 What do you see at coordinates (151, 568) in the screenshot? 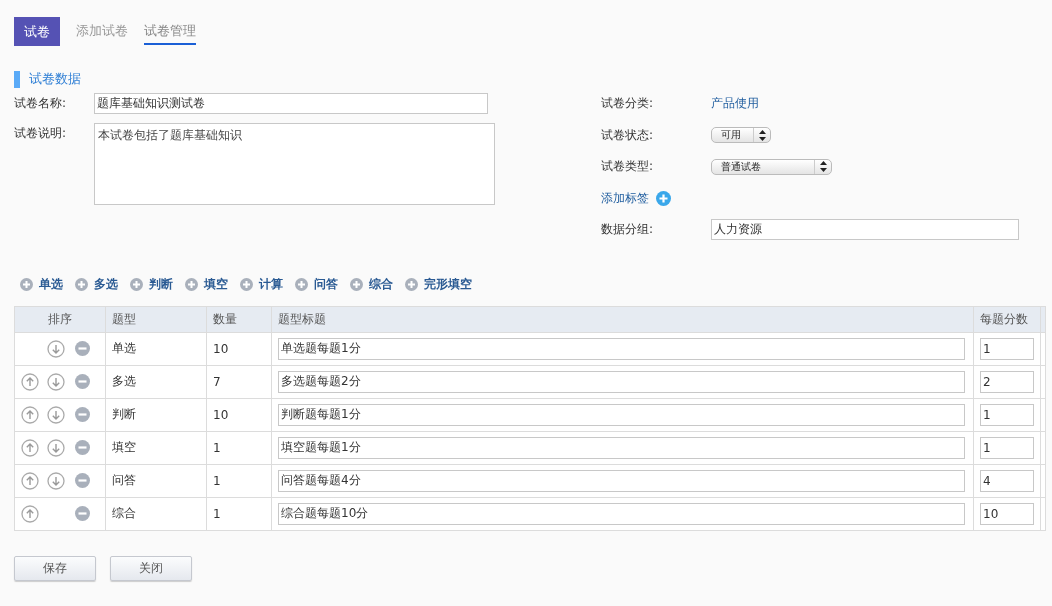
I see `close-button: 关闭` at bounding box center [151, 568].